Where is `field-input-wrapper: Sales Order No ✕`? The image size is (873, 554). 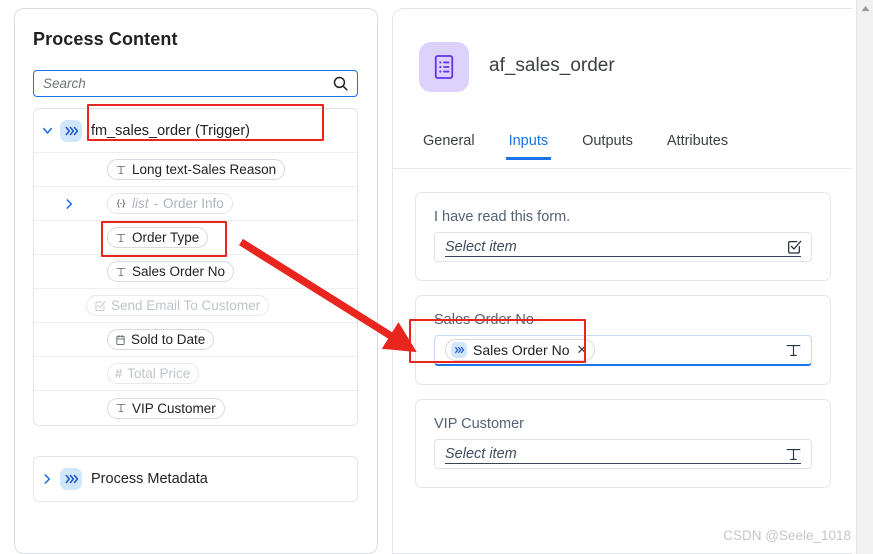 field-input-wrapper: Sales Order No ✕ is located at coordinates (623, 350).